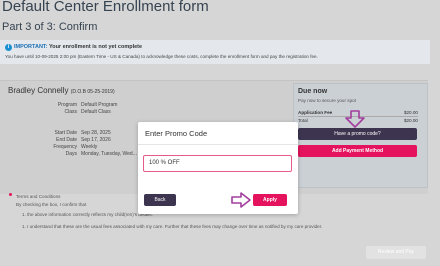 Image resolution: width=440 pixels, height=266 pixels. What do you see at coordinates (51, 204) in the screenshot?
I see `terms-intro: By checking the box, I confirm that` at bounding box center [51, 204].